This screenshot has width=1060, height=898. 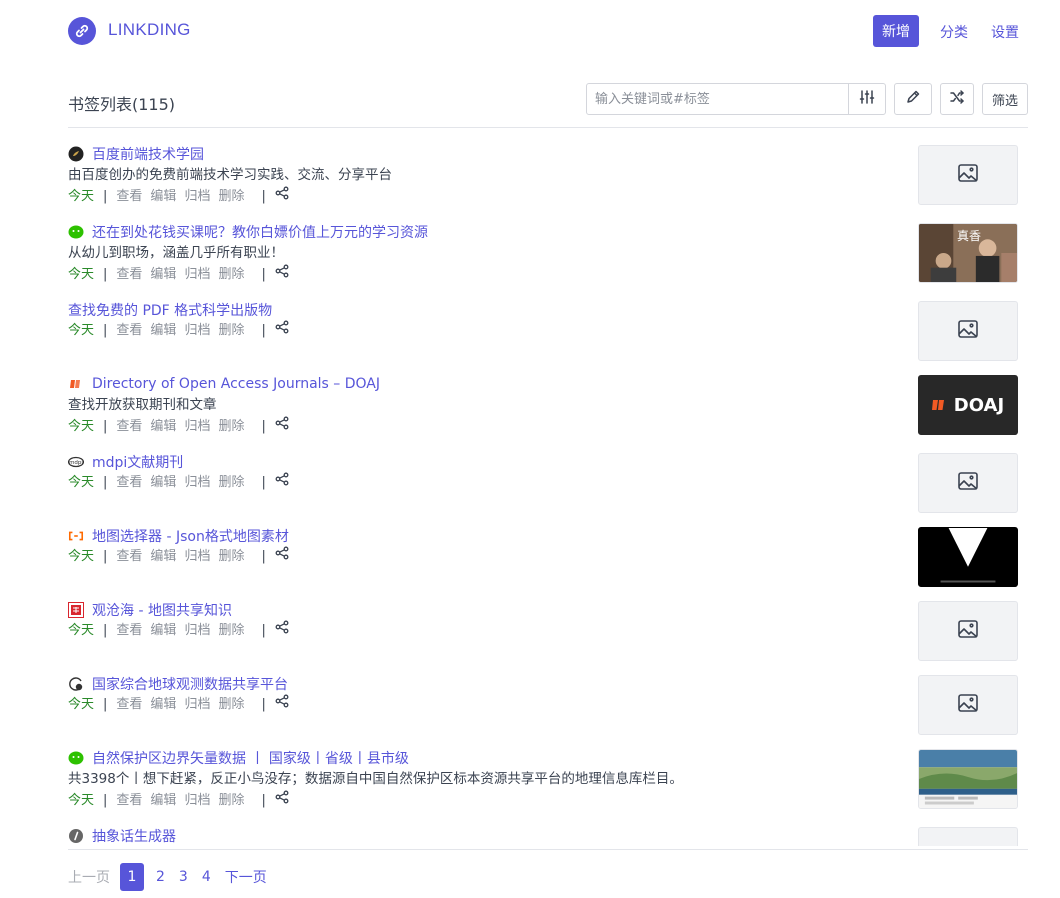 What do you see at coordinates (76, 684) in the screenshot?
I see `gear-globe-icon` at bounding box center [76, 684].